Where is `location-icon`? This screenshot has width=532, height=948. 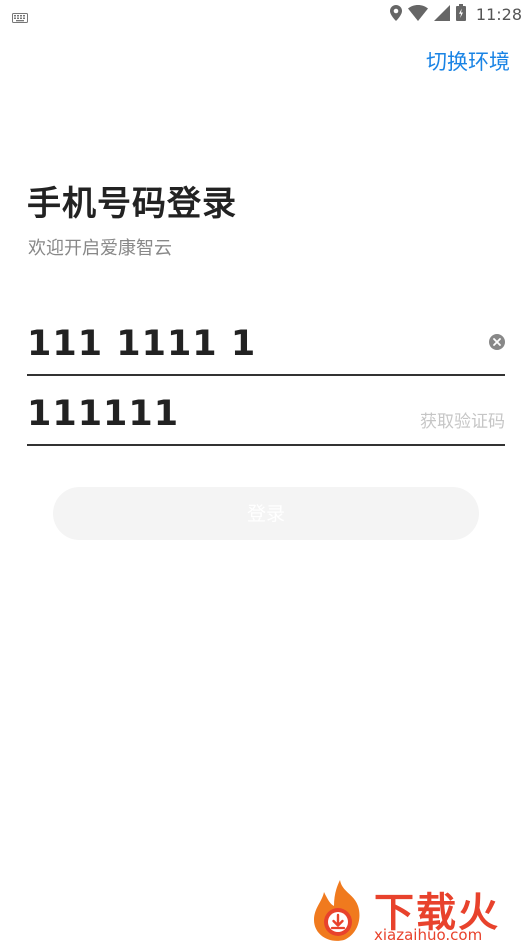
location-icon is located at coordinates (395, 14).